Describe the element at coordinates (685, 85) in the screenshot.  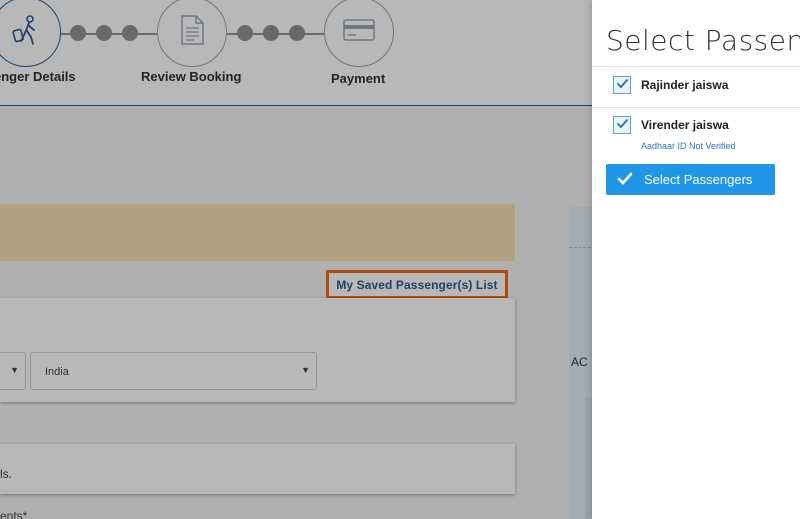
I see `passenger-name: Rajinder jaiswa` at that location.